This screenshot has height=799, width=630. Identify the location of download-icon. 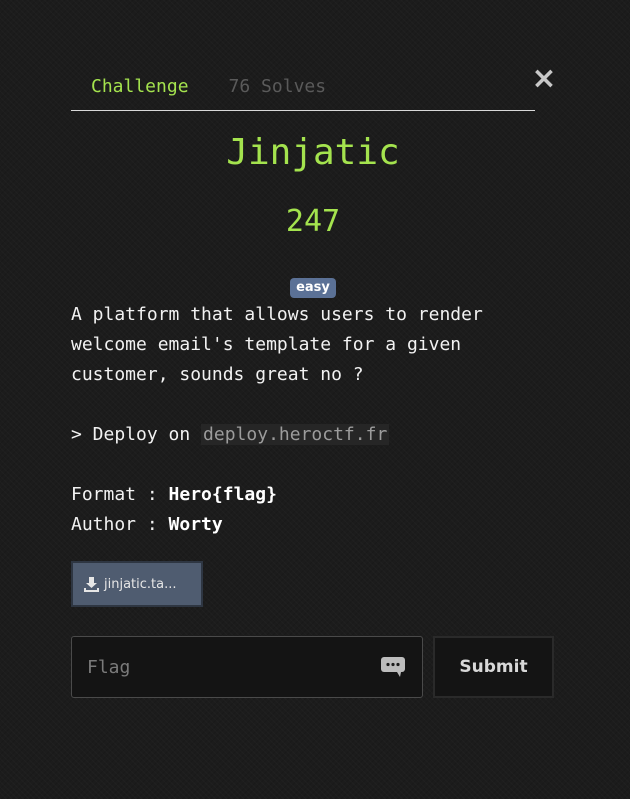
(91, 584).